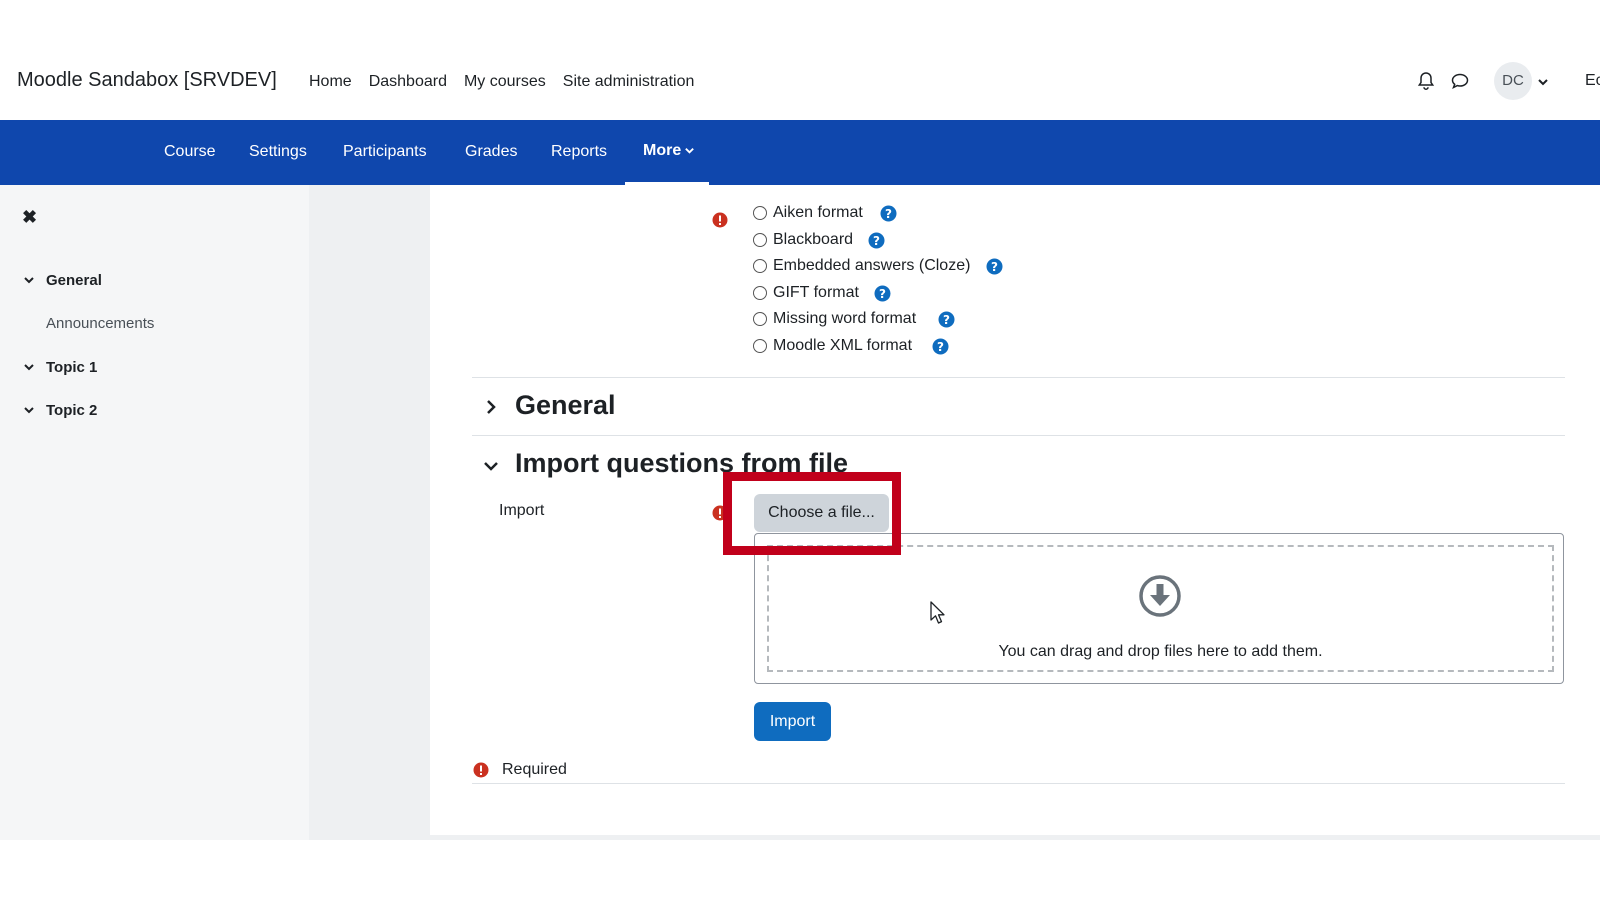  Describe the element at coordinates (662, 150) in the screenshot. I see `tab-more-label: More` at that location.